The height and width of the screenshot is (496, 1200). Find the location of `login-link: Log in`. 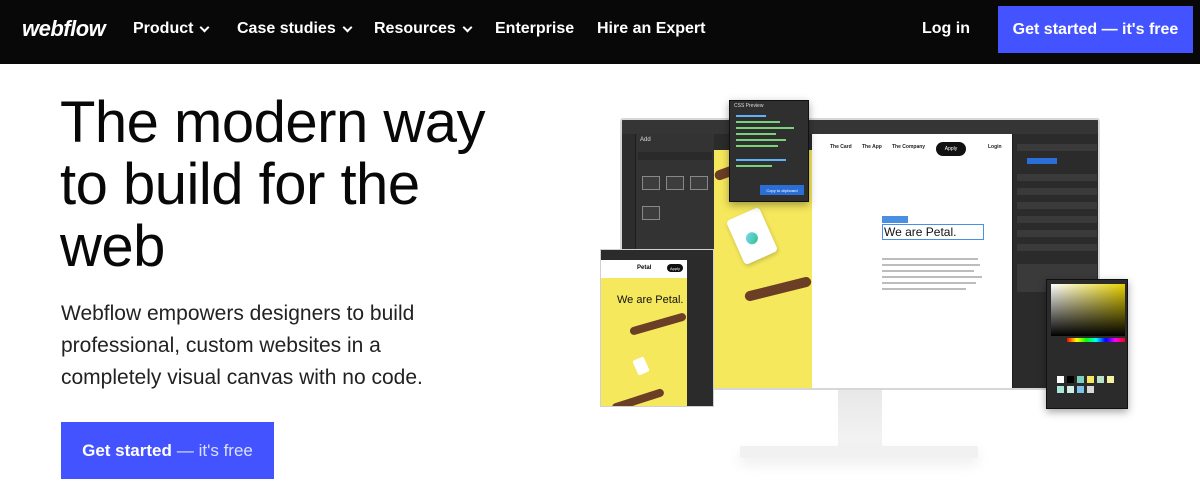

login-link: Log in is located at coordinates (946, 29).